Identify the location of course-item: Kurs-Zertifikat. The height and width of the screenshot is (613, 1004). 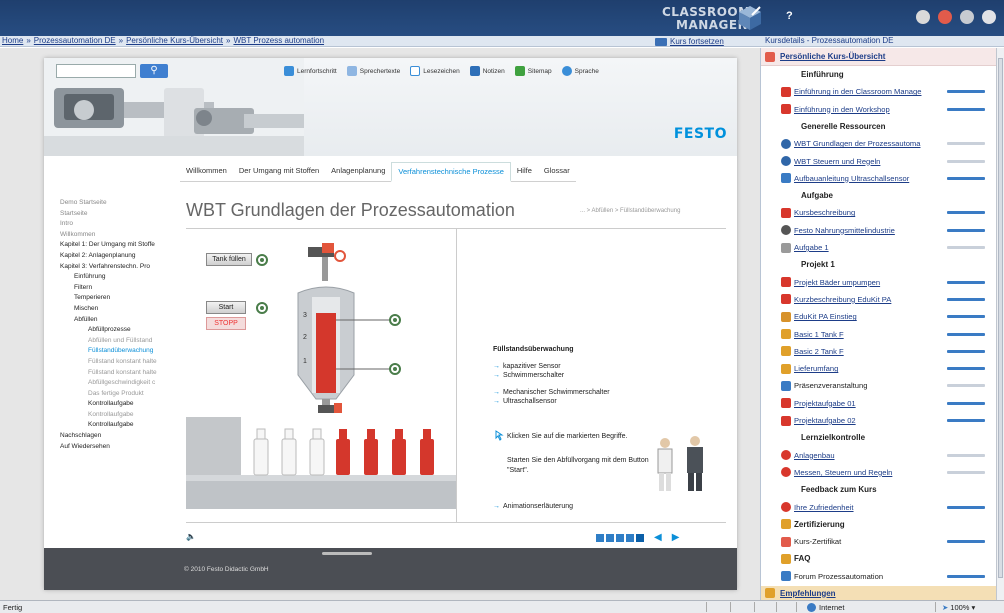
(879, 541).